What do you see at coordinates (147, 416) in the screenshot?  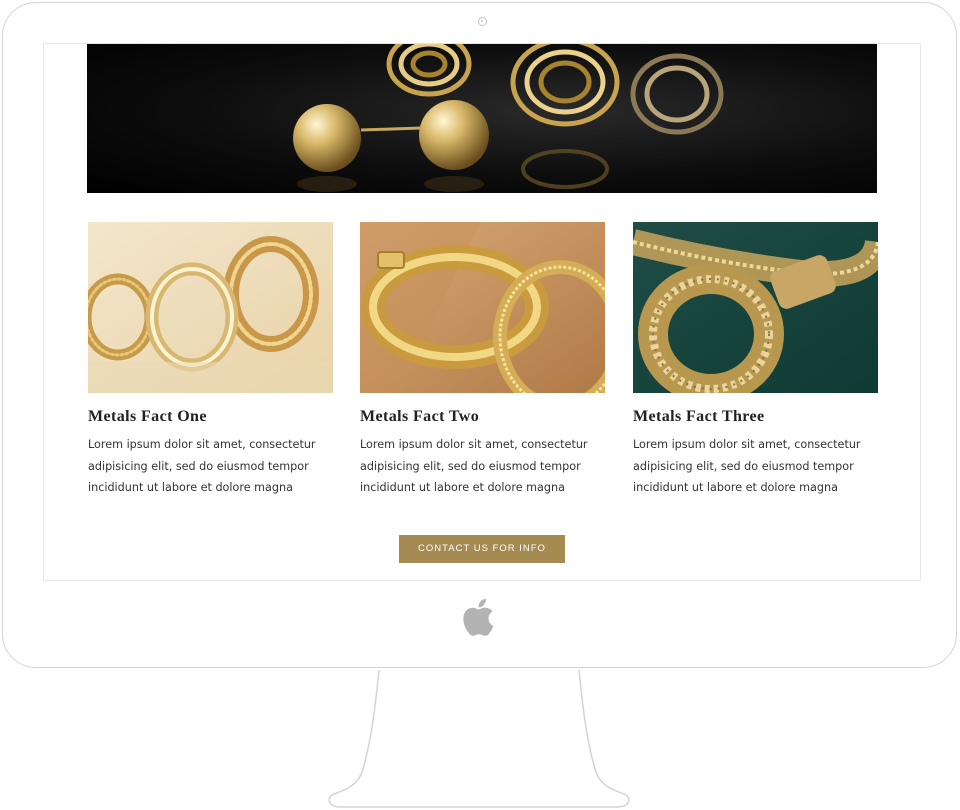 I see `fact-one-title: Metals Fact One` at bounding box center [147, 416].